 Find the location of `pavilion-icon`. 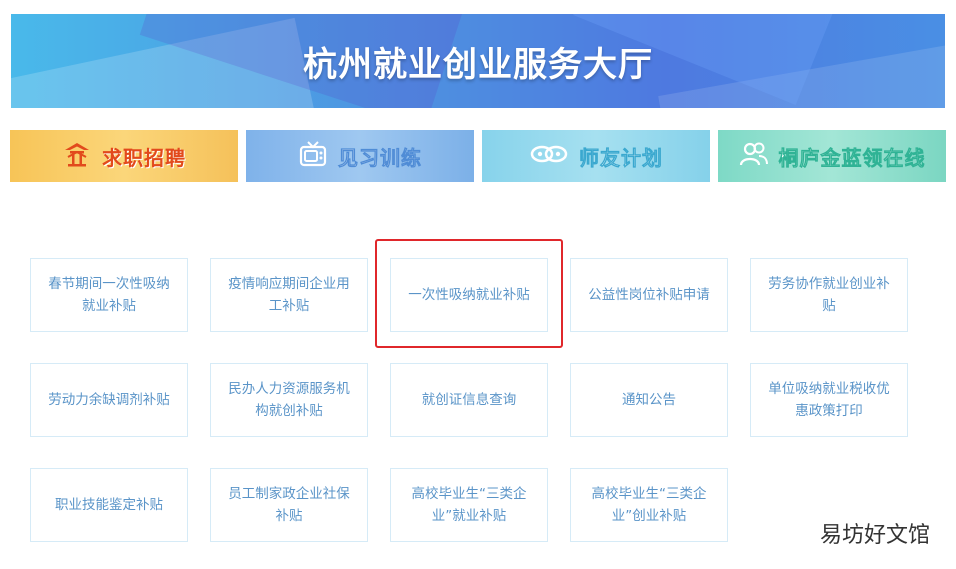

pavilion-icon is located at coordinates (77, 156).